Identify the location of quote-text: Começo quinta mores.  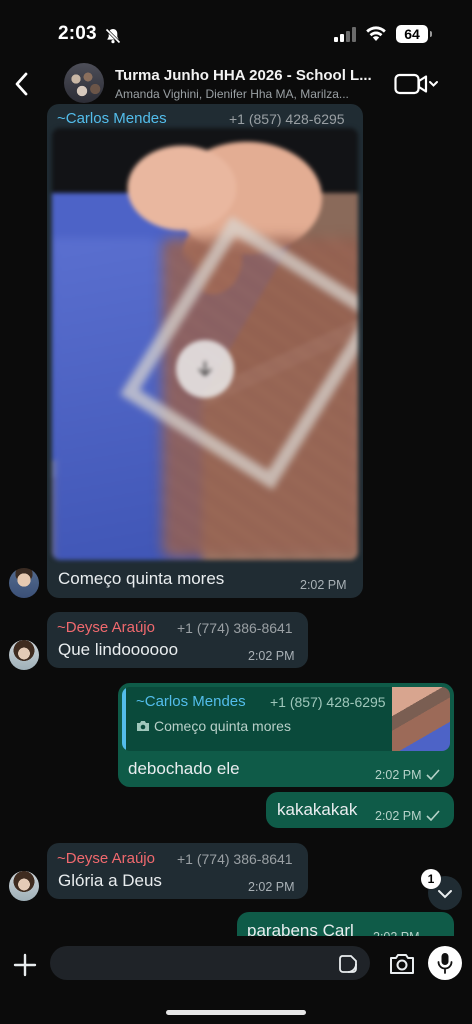
(222, 726).